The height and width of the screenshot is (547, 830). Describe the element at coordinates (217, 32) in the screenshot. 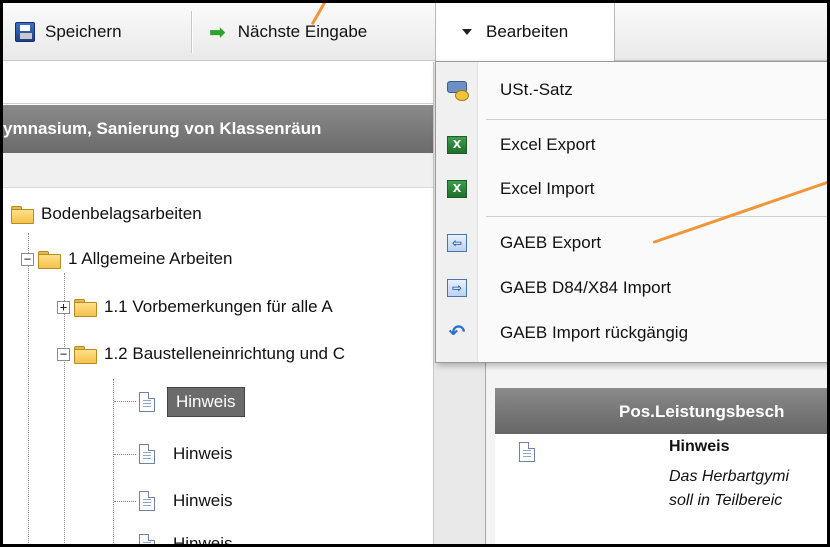

I see `arrow-right-icon: ➡` at that location.